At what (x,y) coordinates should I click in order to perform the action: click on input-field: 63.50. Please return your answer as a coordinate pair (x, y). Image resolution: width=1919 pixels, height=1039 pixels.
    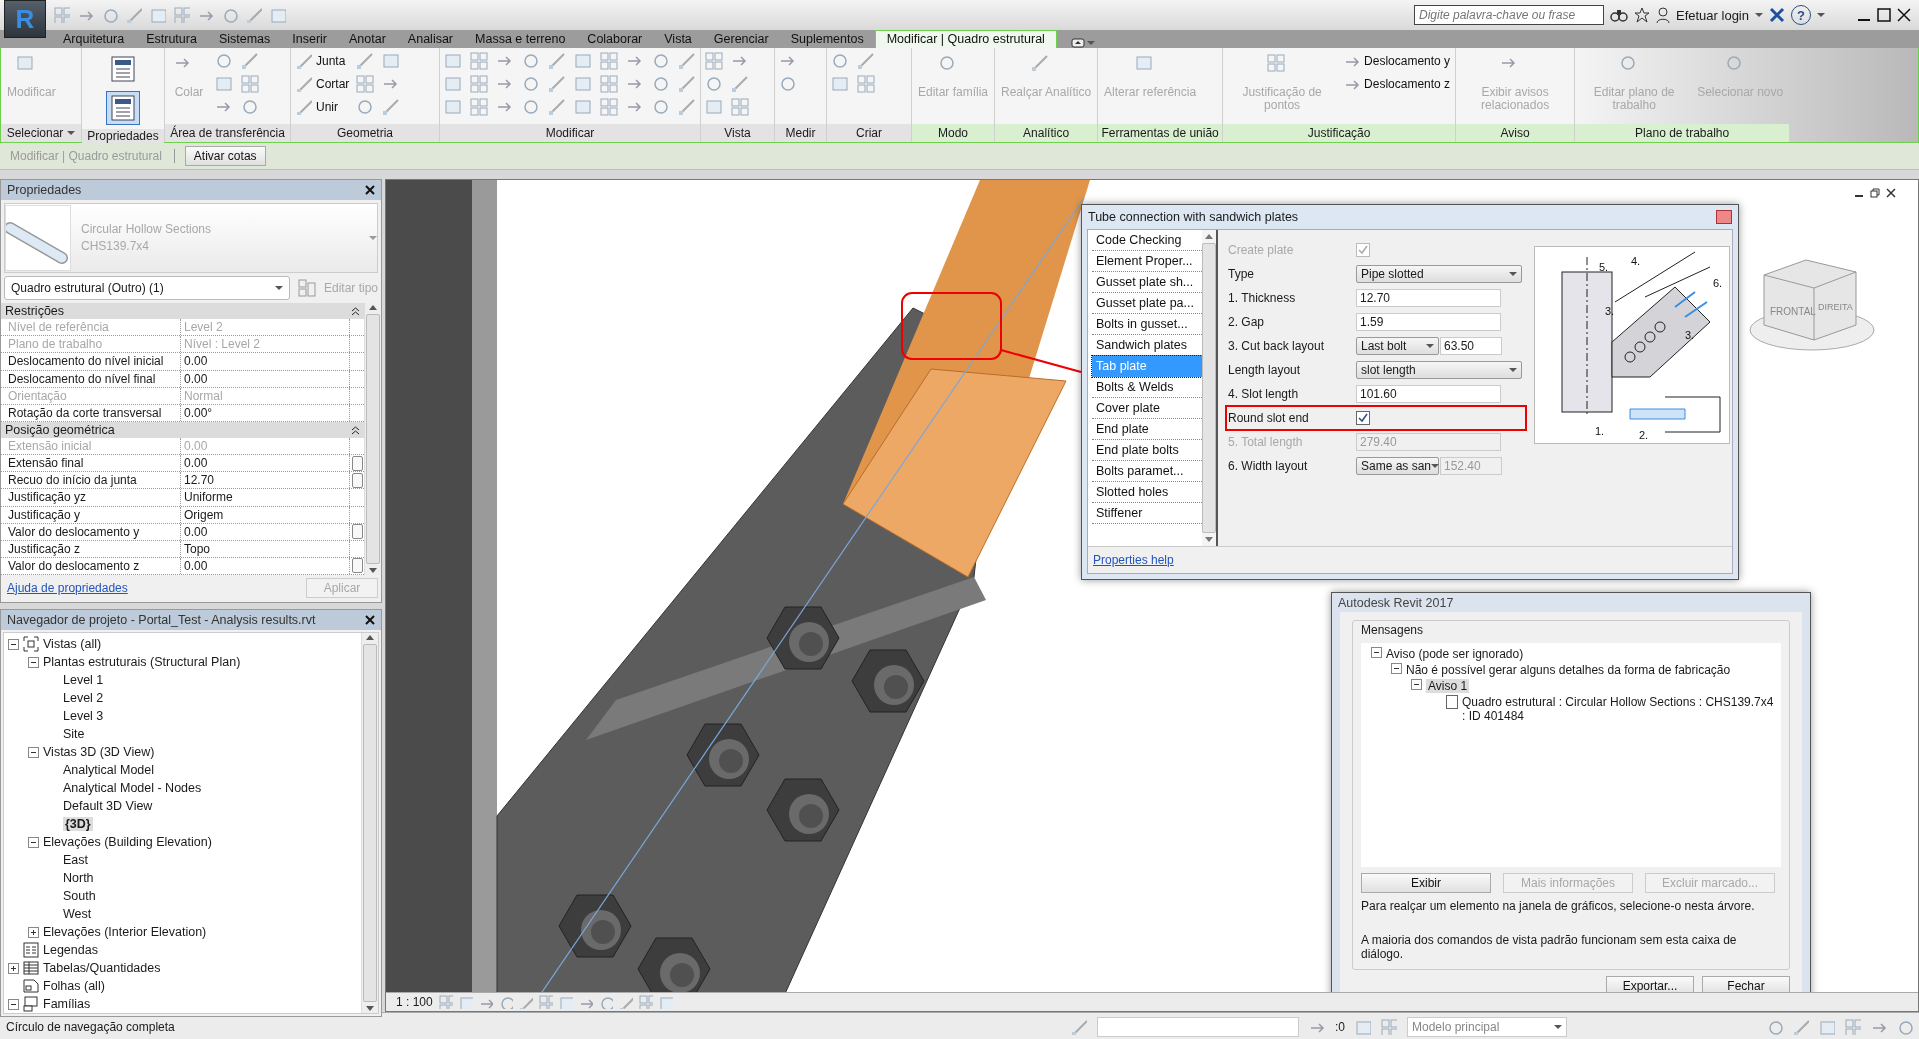
    Looking at the image, I should click on (1471, 346).